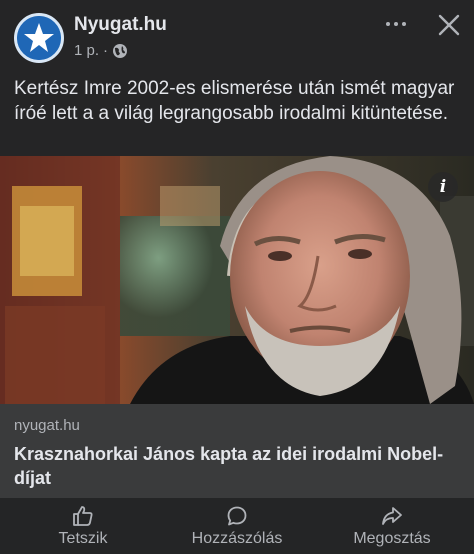 The width and height of the screenshot is (474, 554). Describe the element at coordinates (396, 24) in the screenshot. I see `more-icon` at that location.